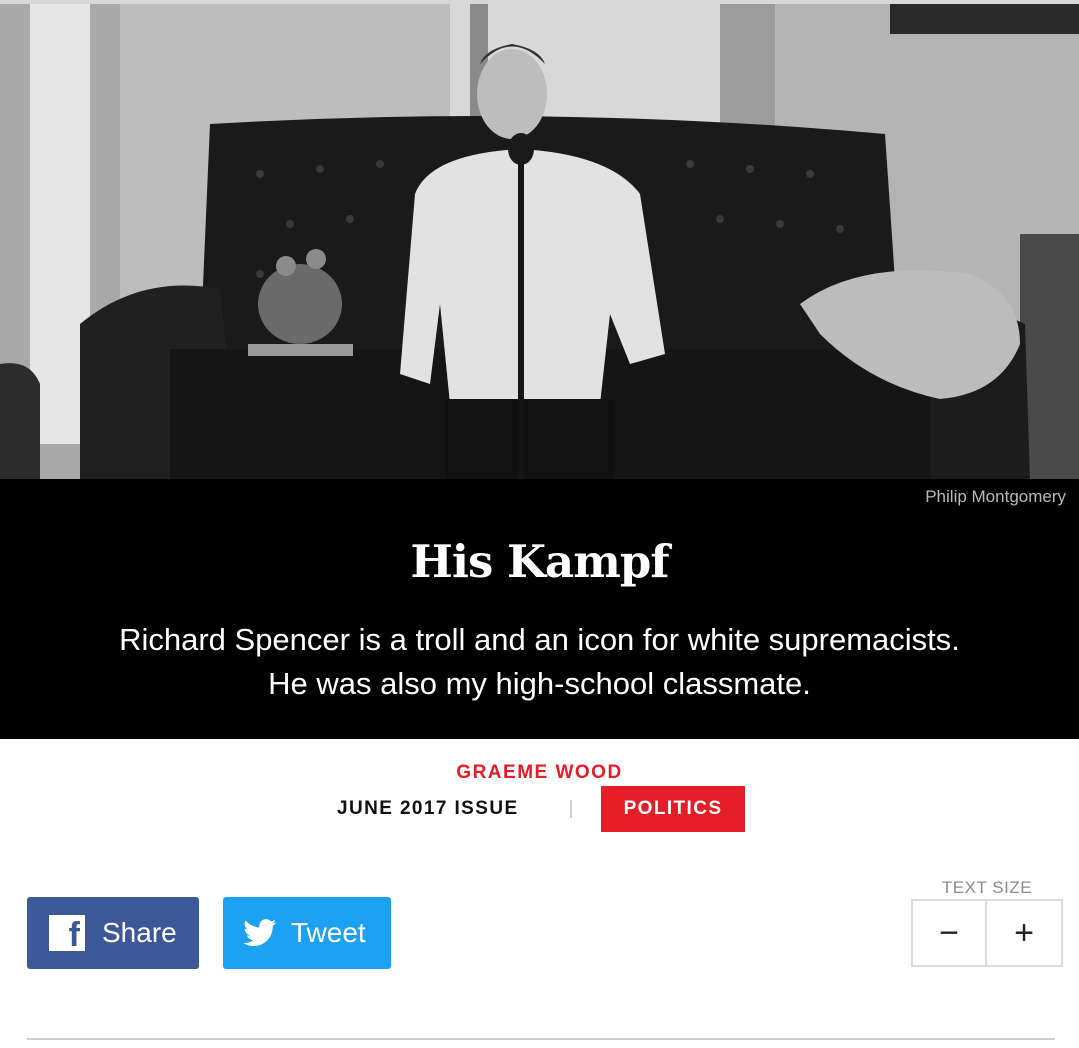  Describe the element at coordinates (428, 809) in the screenshot. I see `issue-label: JUNE 2017 ISSUE` at that location.